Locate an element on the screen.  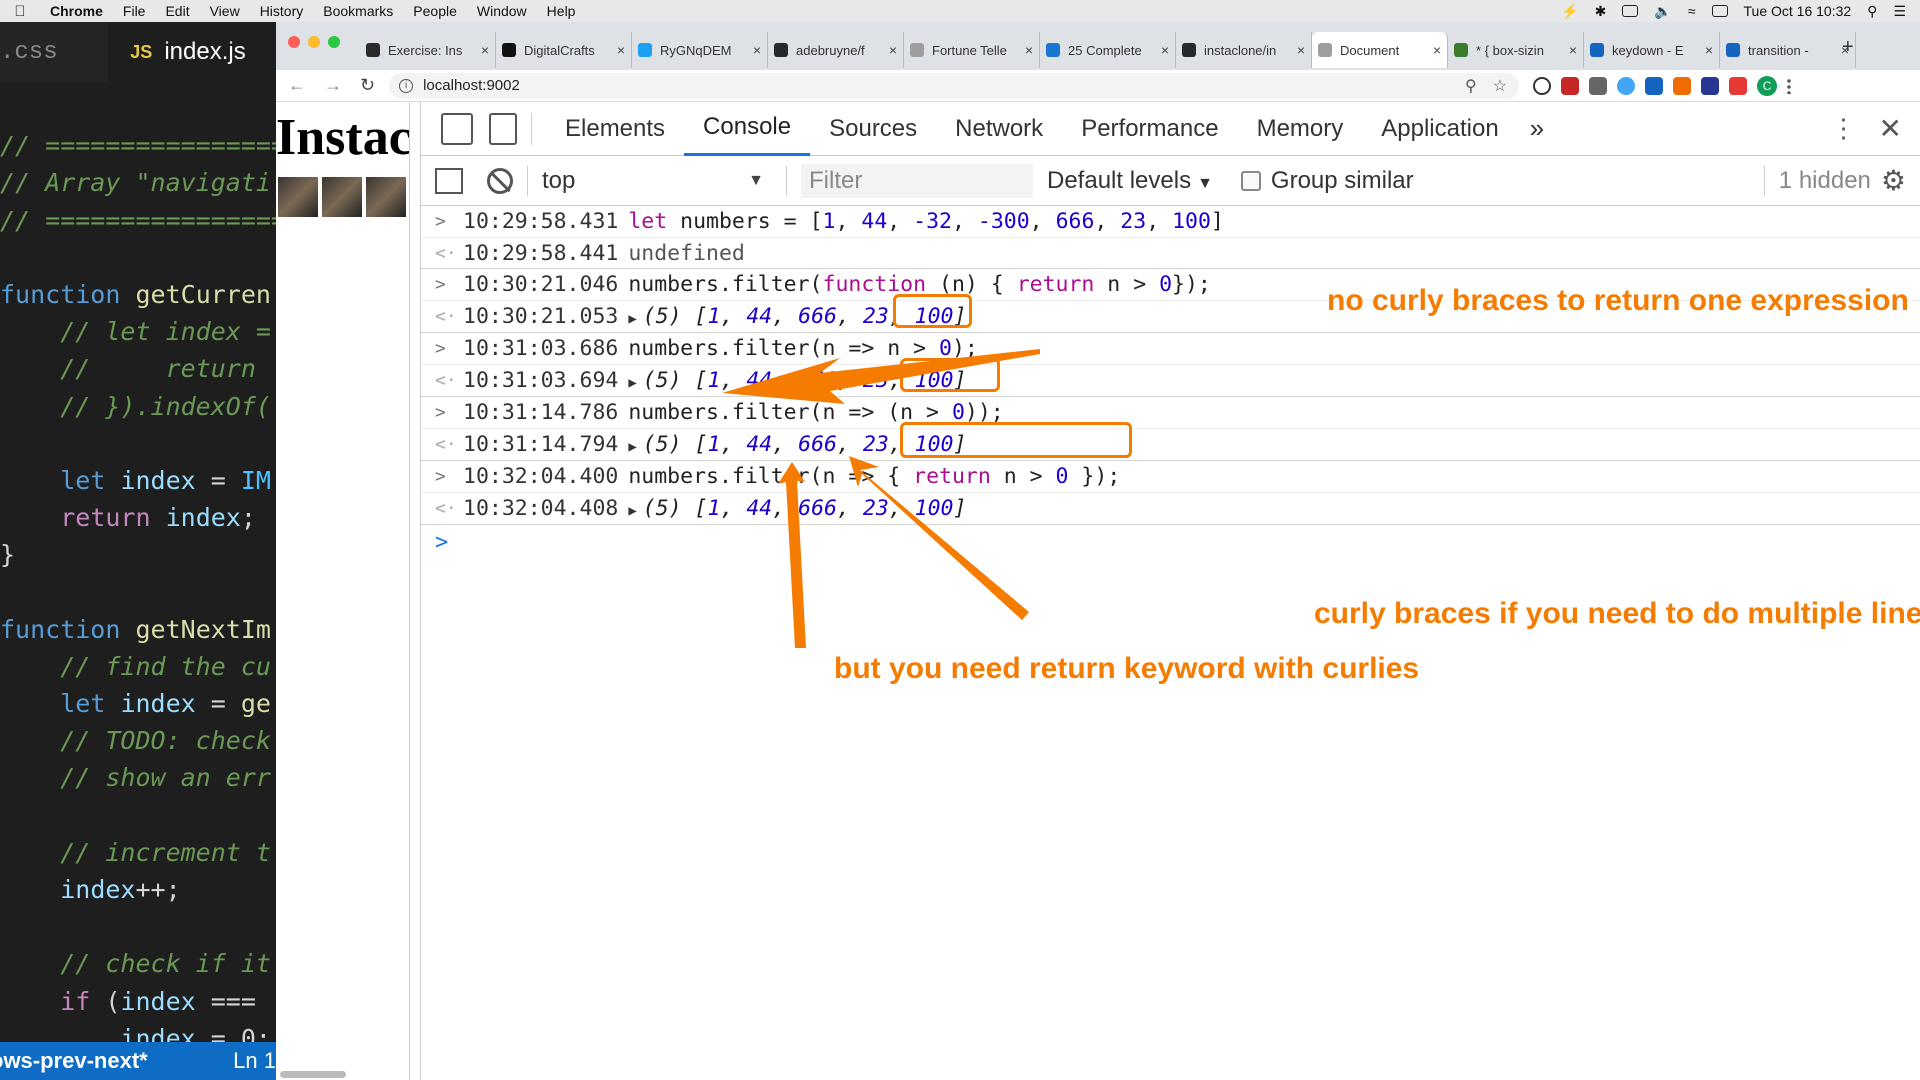
browser-tab: transition - × is located at coordinates (1788, 50).